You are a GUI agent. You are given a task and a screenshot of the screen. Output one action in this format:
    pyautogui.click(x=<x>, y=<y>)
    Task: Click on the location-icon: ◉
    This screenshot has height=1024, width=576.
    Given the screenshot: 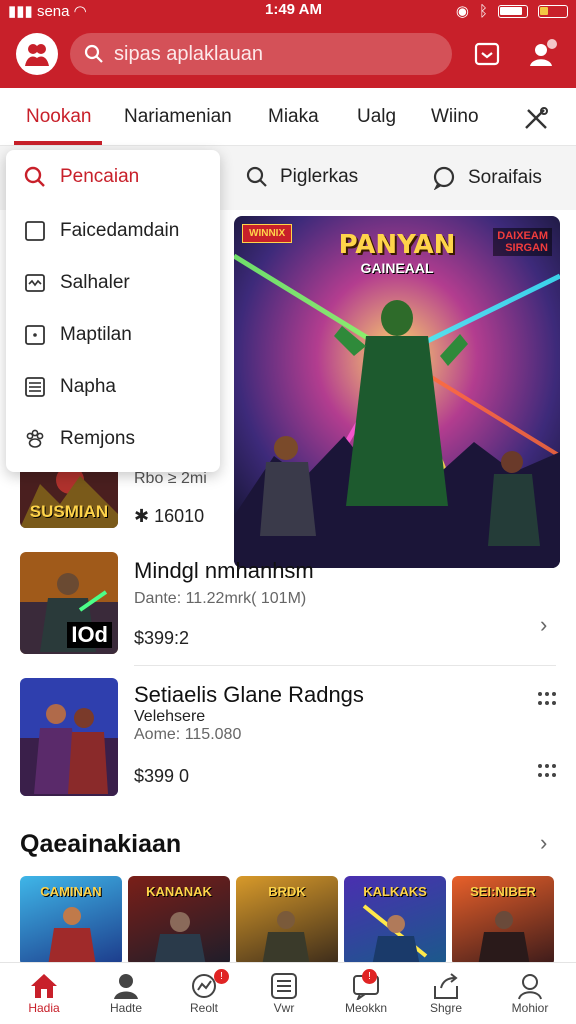 What is the action you would take?
    pyautogui.click(x=462, y=11)
    